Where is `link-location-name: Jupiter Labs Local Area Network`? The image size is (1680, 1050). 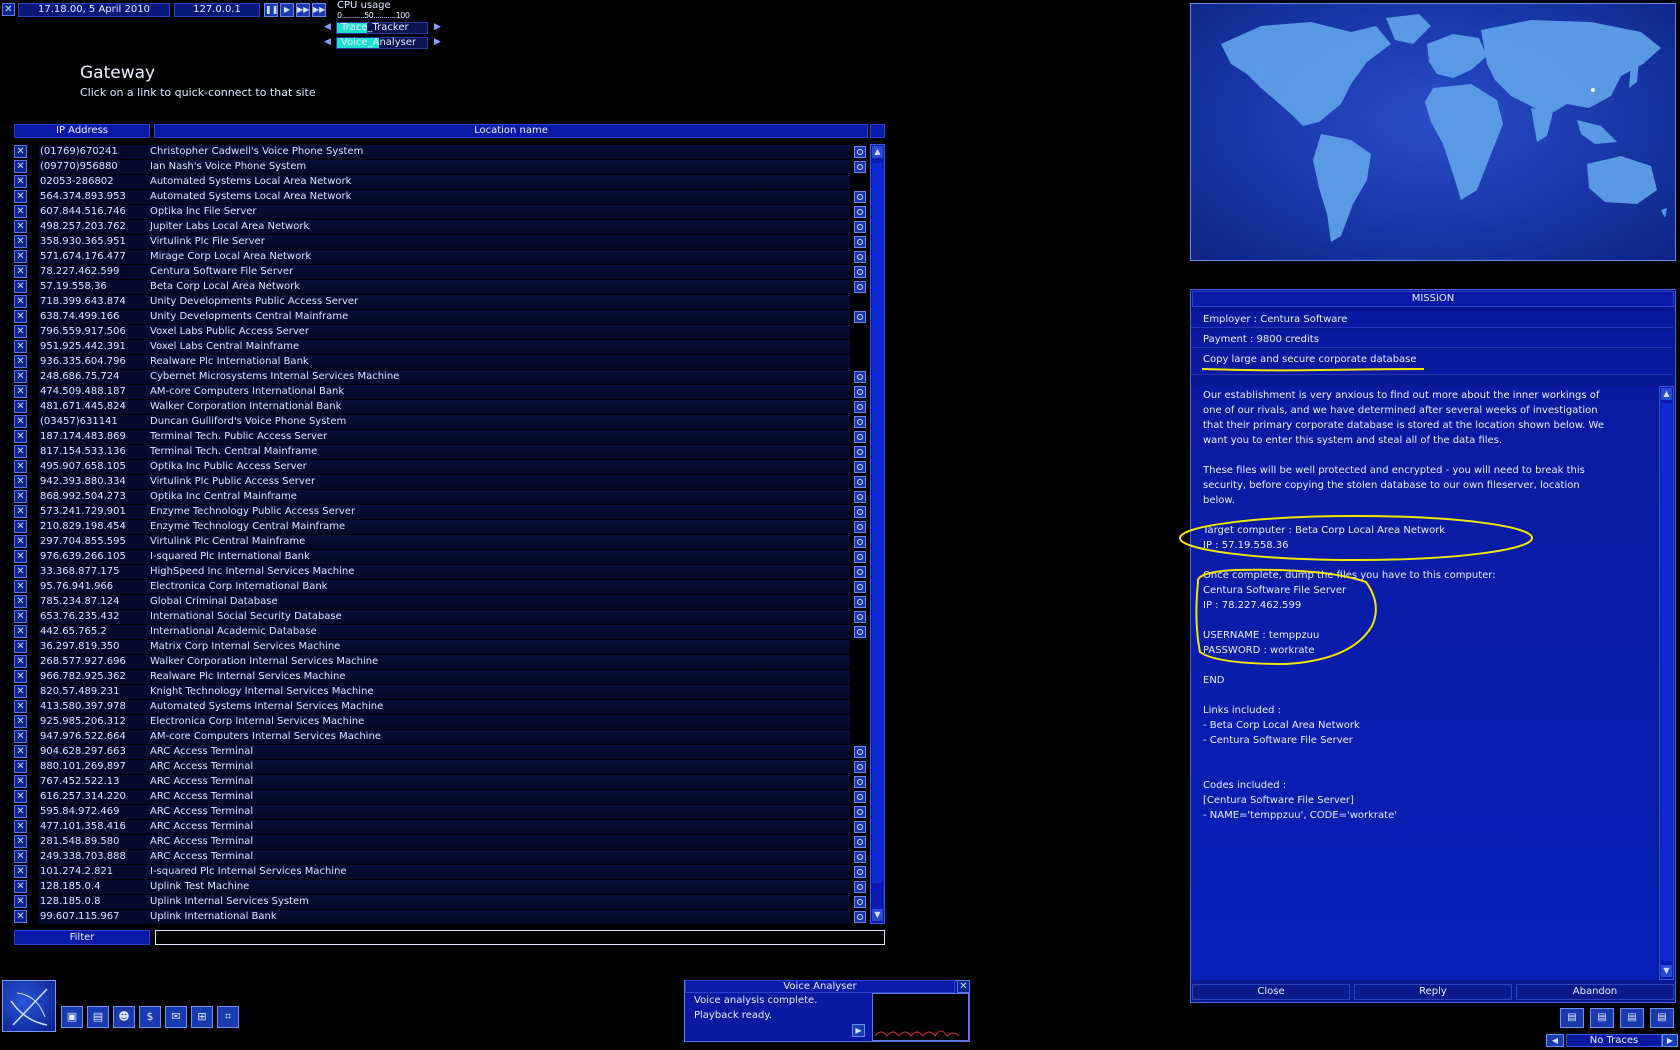
link-location-name: Jupiter Labs Local Area Network is located at coordinates (498, 227).